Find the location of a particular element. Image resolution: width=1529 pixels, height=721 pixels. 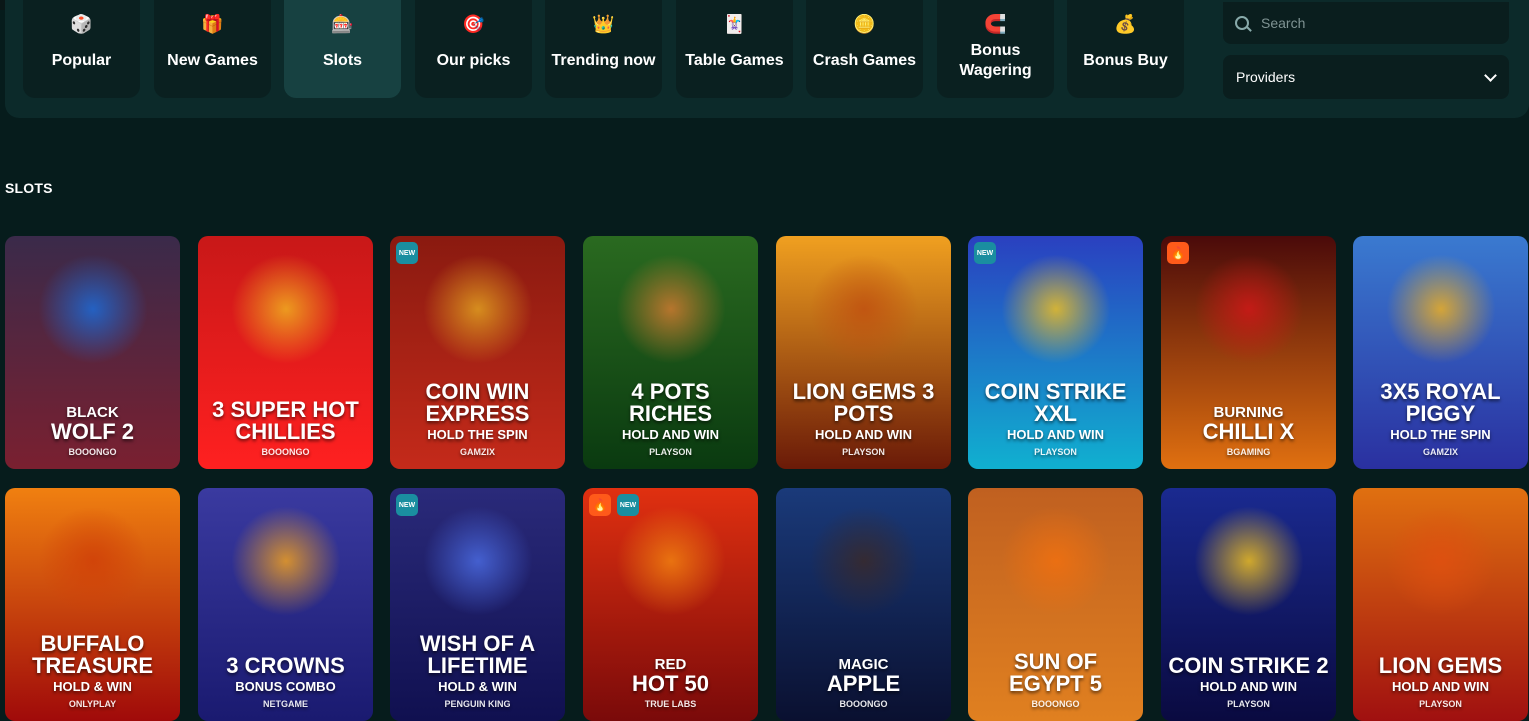

gift-icon: 🎁 is located at coordinates (212, 24).